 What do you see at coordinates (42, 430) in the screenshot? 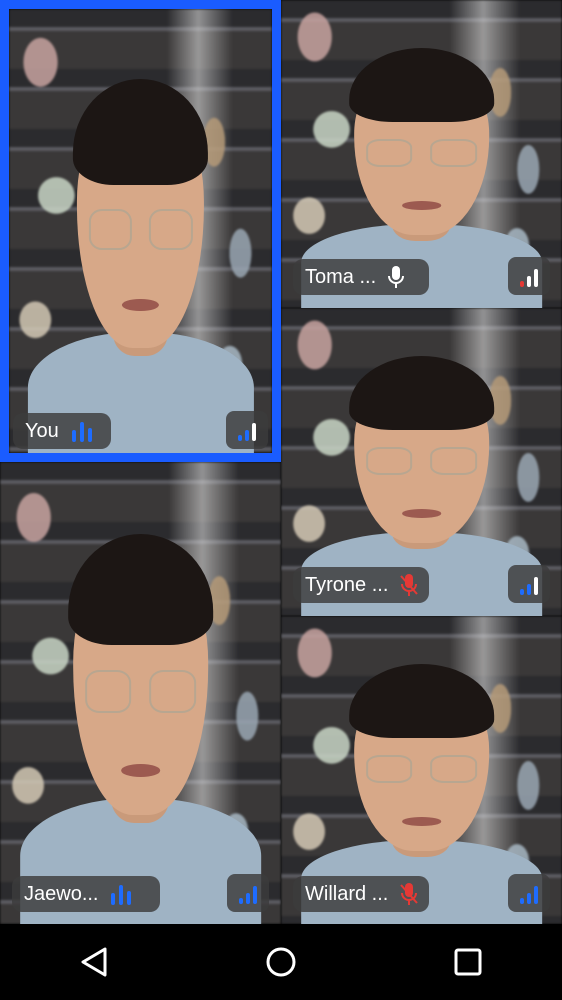
I see `participant-name: You` at bounding box center [42, 430].